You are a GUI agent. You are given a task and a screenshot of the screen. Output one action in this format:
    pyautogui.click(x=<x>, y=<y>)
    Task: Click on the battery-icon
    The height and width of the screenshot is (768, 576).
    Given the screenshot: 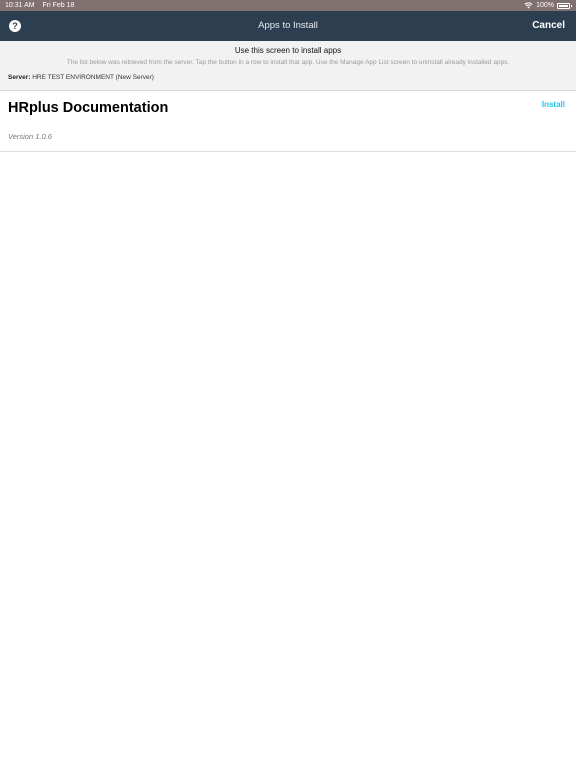 What is the action you would take?
    pyautogui.click(x=564, y=5)
    